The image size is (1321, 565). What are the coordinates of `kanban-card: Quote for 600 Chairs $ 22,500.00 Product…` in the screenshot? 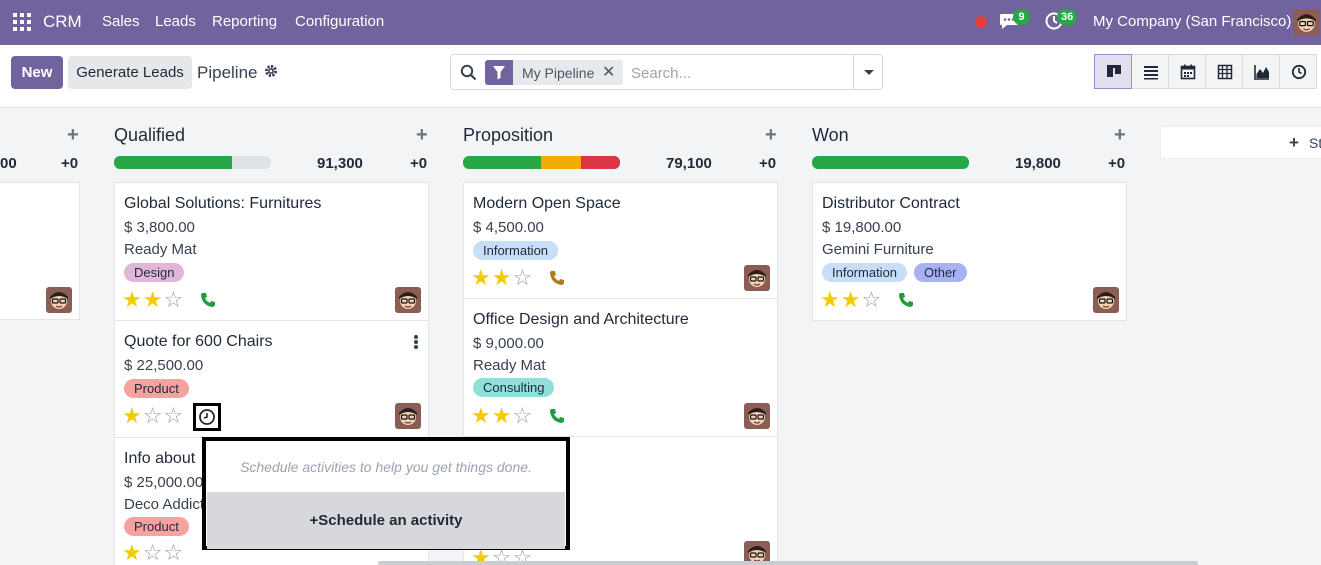 It's located at (271, 379).